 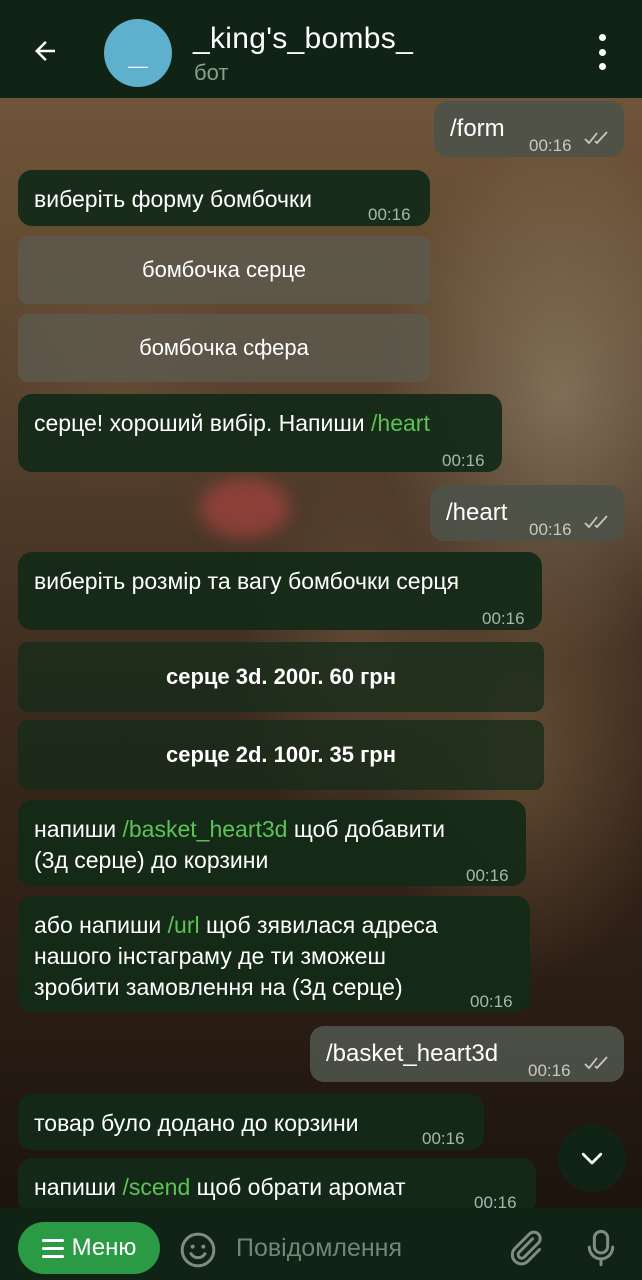 What do you see at coordinates (104, 1247) in the screenshot?
I see `menu-button-label: Меню` at bounding box center [104, 1247].